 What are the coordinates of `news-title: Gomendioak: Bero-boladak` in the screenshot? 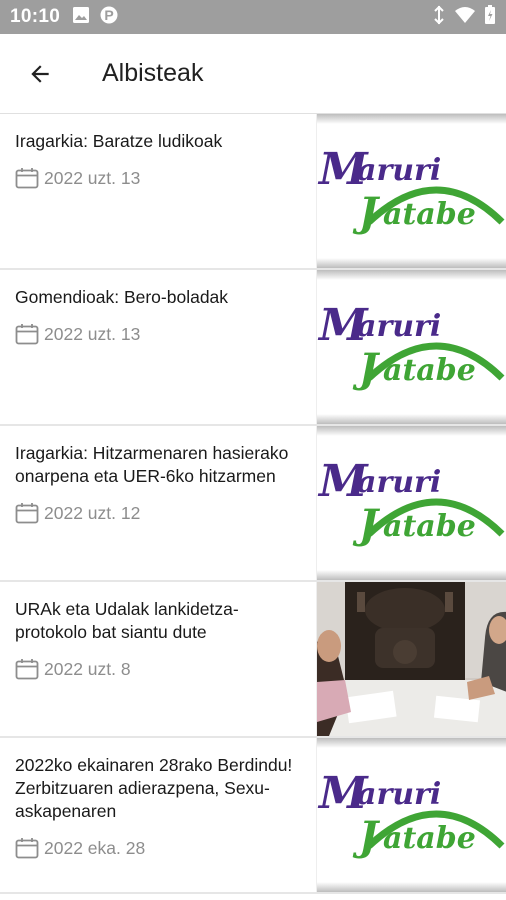 It's located at (122, 297).